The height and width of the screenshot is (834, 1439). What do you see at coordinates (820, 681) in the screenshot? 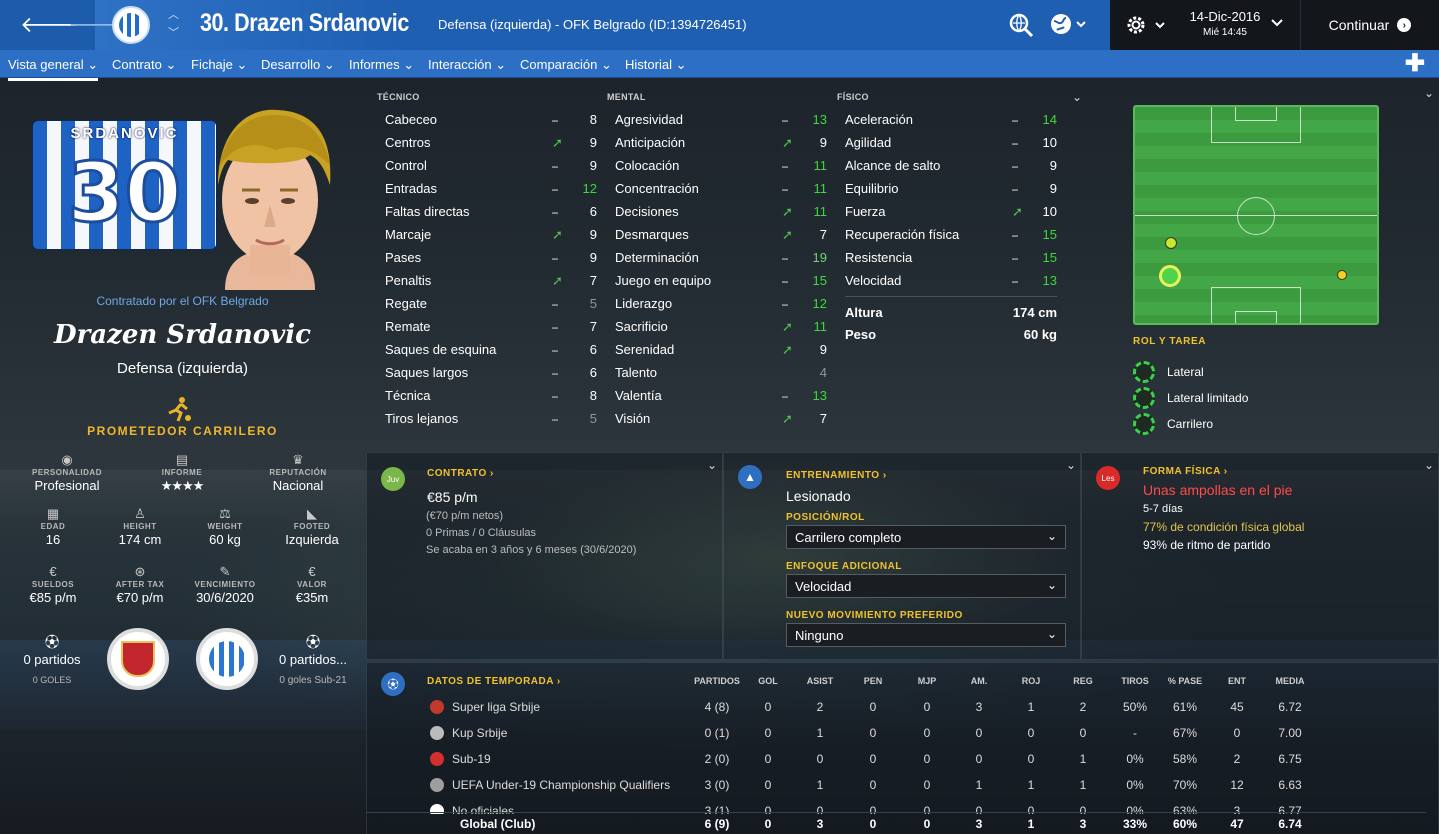
I see `season-column-header: ASIST` at bounding box center [820, 681].